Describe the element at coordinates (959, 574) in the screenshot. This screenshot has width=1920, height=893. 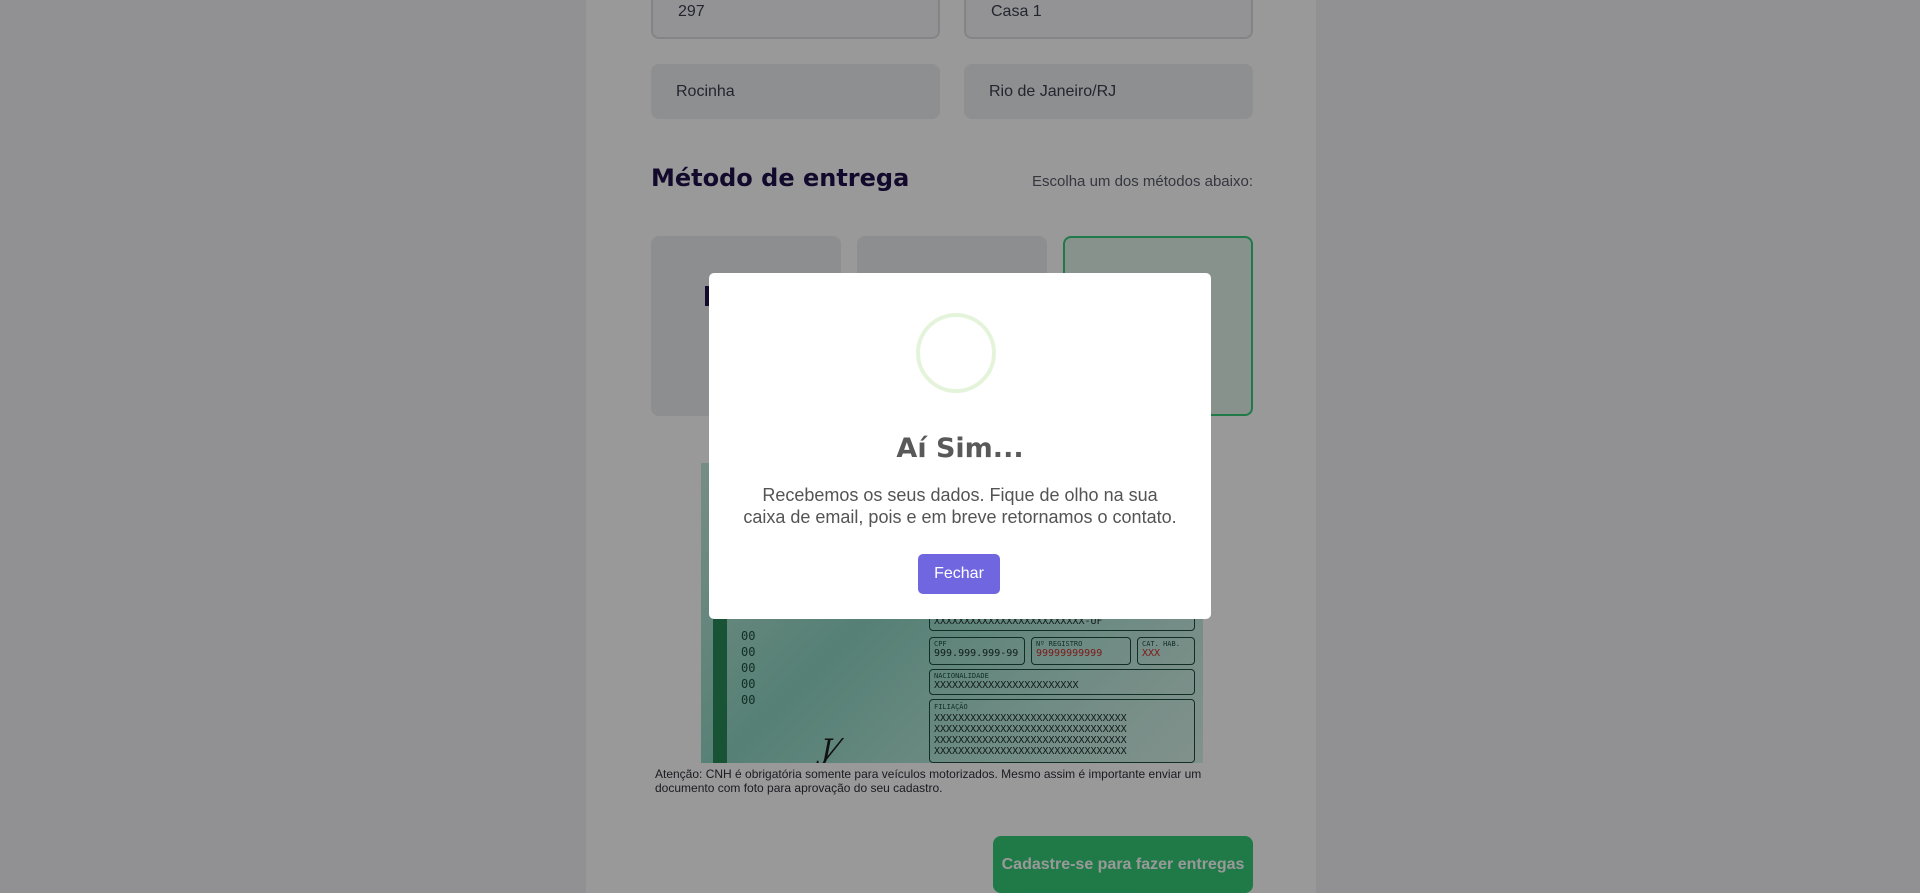
I see `close-button: Fechar` at that location.